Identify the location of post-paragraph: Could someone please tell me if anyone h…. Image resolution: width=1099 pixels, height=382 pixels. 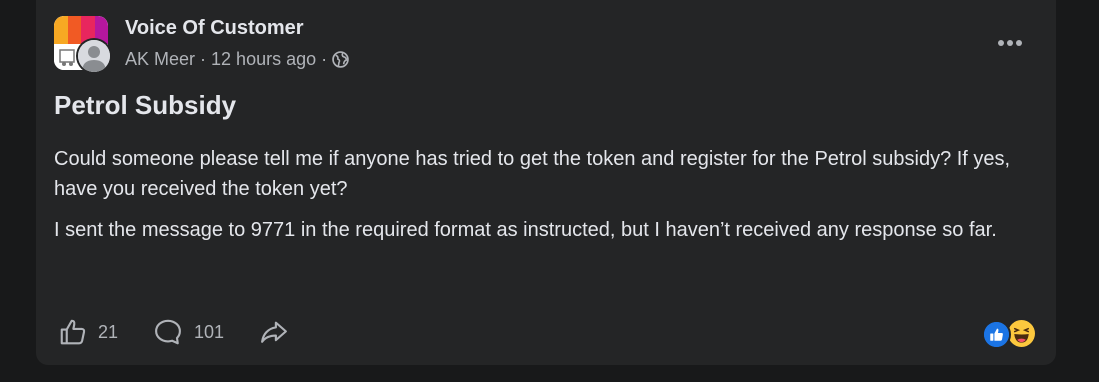
(532, 174).